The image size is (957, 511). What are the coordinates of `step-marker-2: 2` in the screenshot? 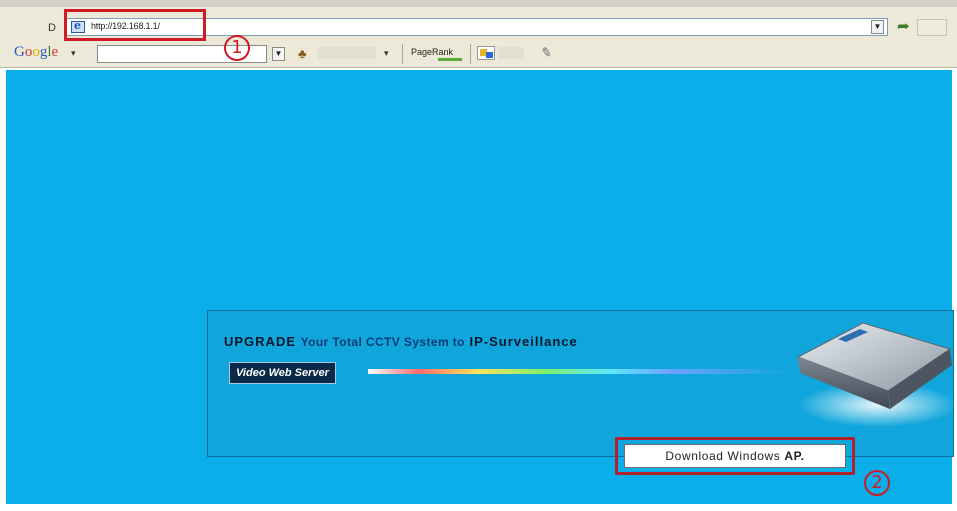 It's located at (877, 483).